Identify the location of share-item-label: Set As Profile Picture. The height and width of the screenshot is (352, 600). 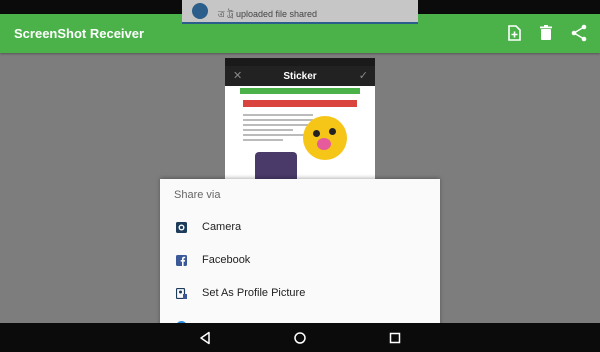
(254, 293).